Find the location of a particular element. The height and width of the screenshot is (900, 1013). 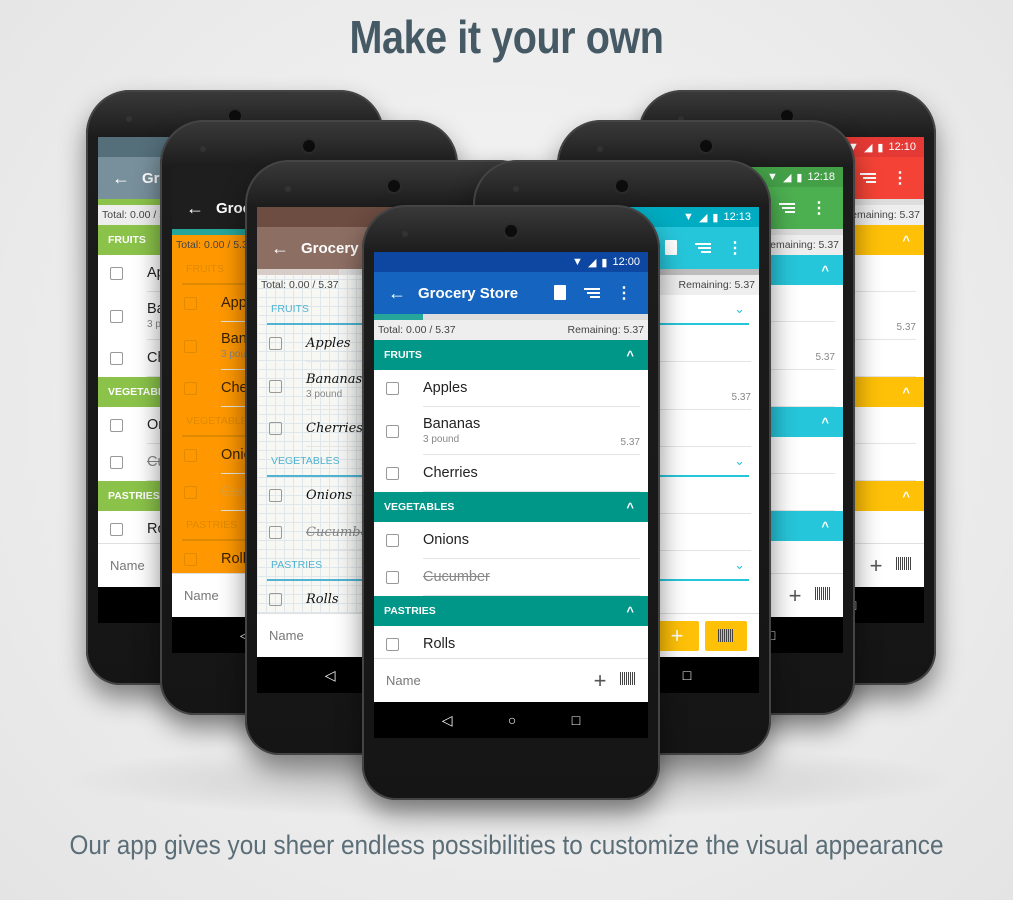

list-item: Cucumber is located at coordinates (511, 577).